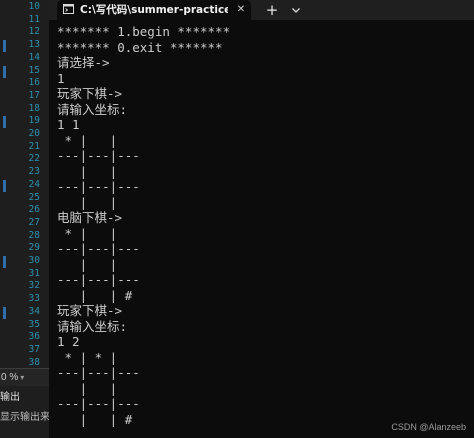 The width and height of the screenshot is (474, 438). I want to click on line-number: 33, so click(34, 299).